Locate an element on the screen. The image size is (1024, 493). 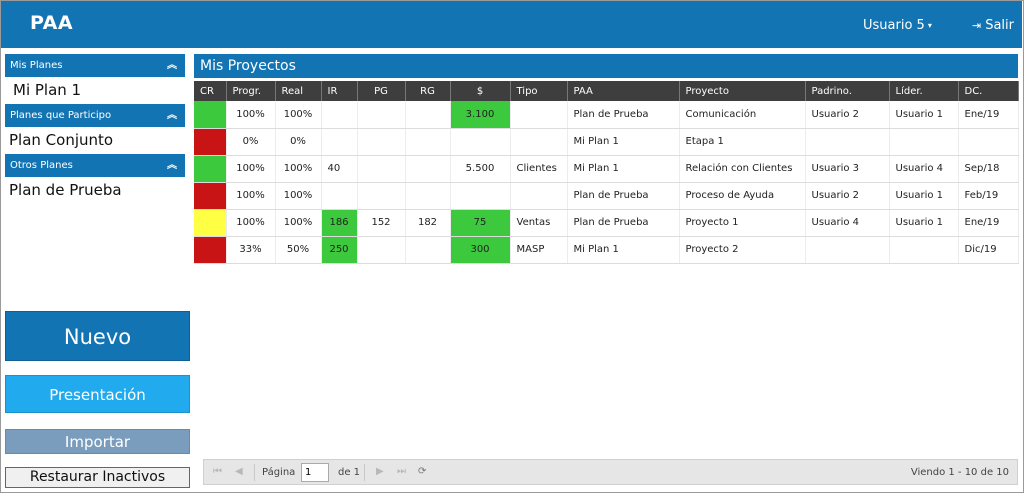
presentacion-button: Presentación is located at coordinates (97, 394).